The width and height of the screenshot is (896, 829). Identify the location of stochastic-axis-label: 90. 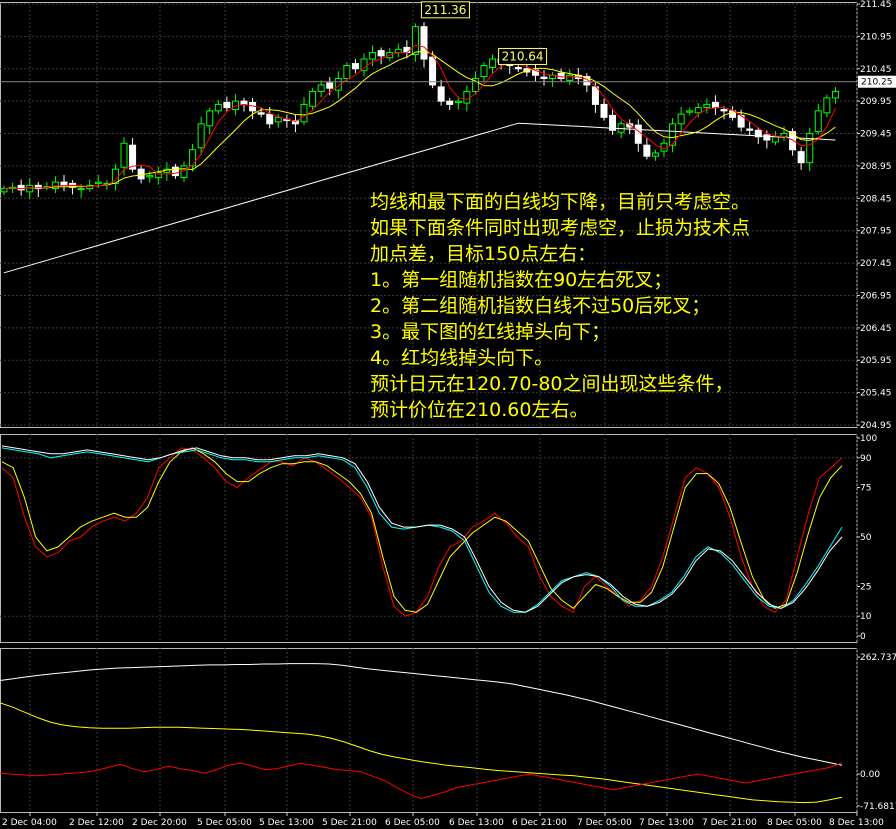
(866, 459).